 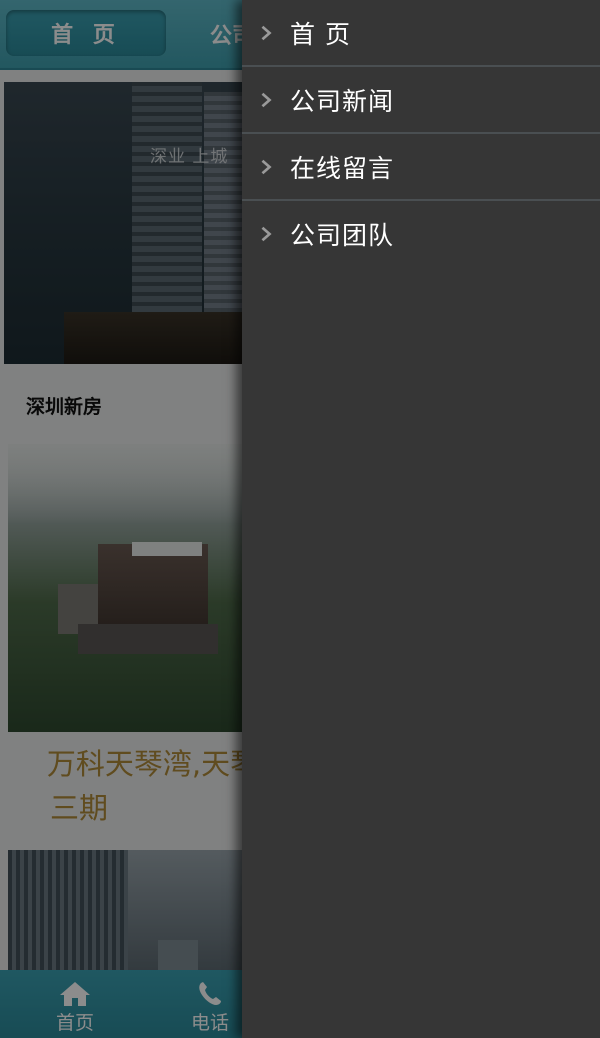 I want to click on drawer-item-label: 公司新闻, so click(x=342, y=101).